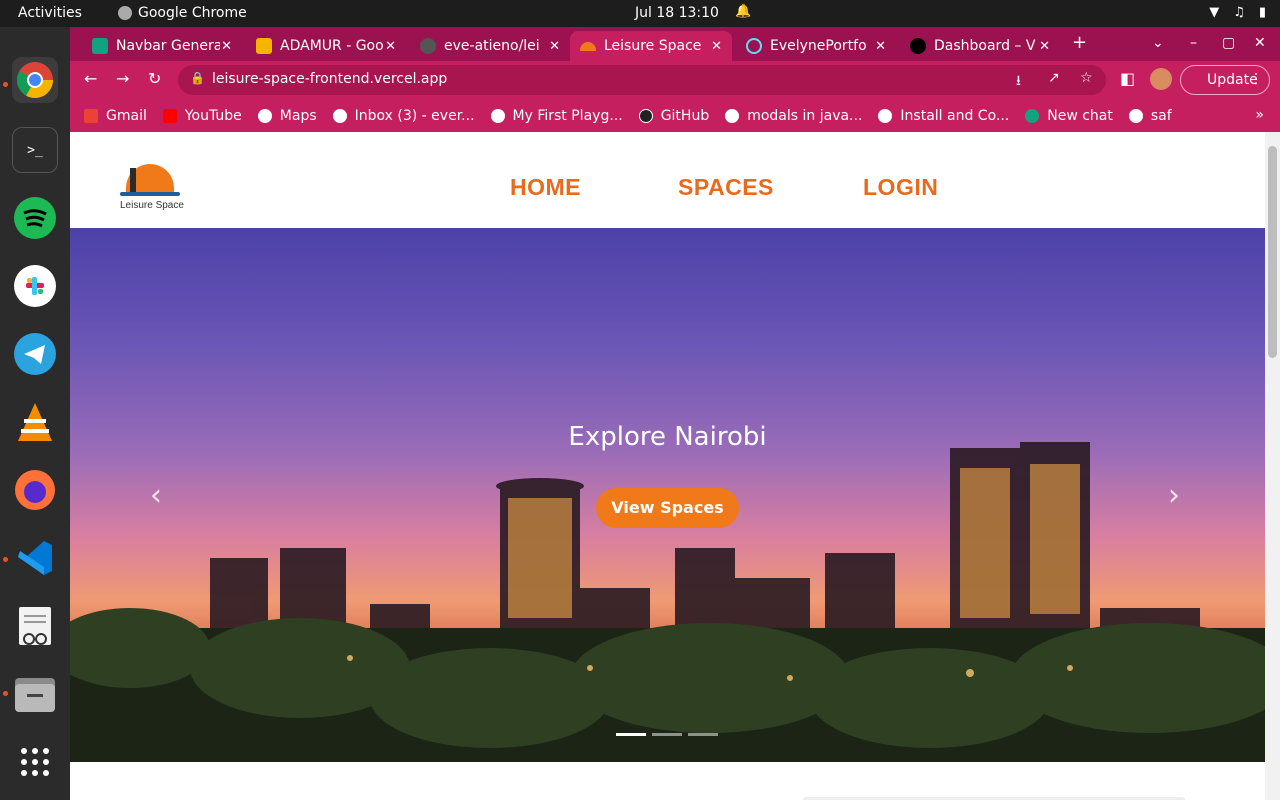 The height and width of the screenshot is (800, 1280). What do you see at coordinates (168, 46) in the screenshot?
I see `tab-title: Navbar Genera` at bounding box center [168, 46].